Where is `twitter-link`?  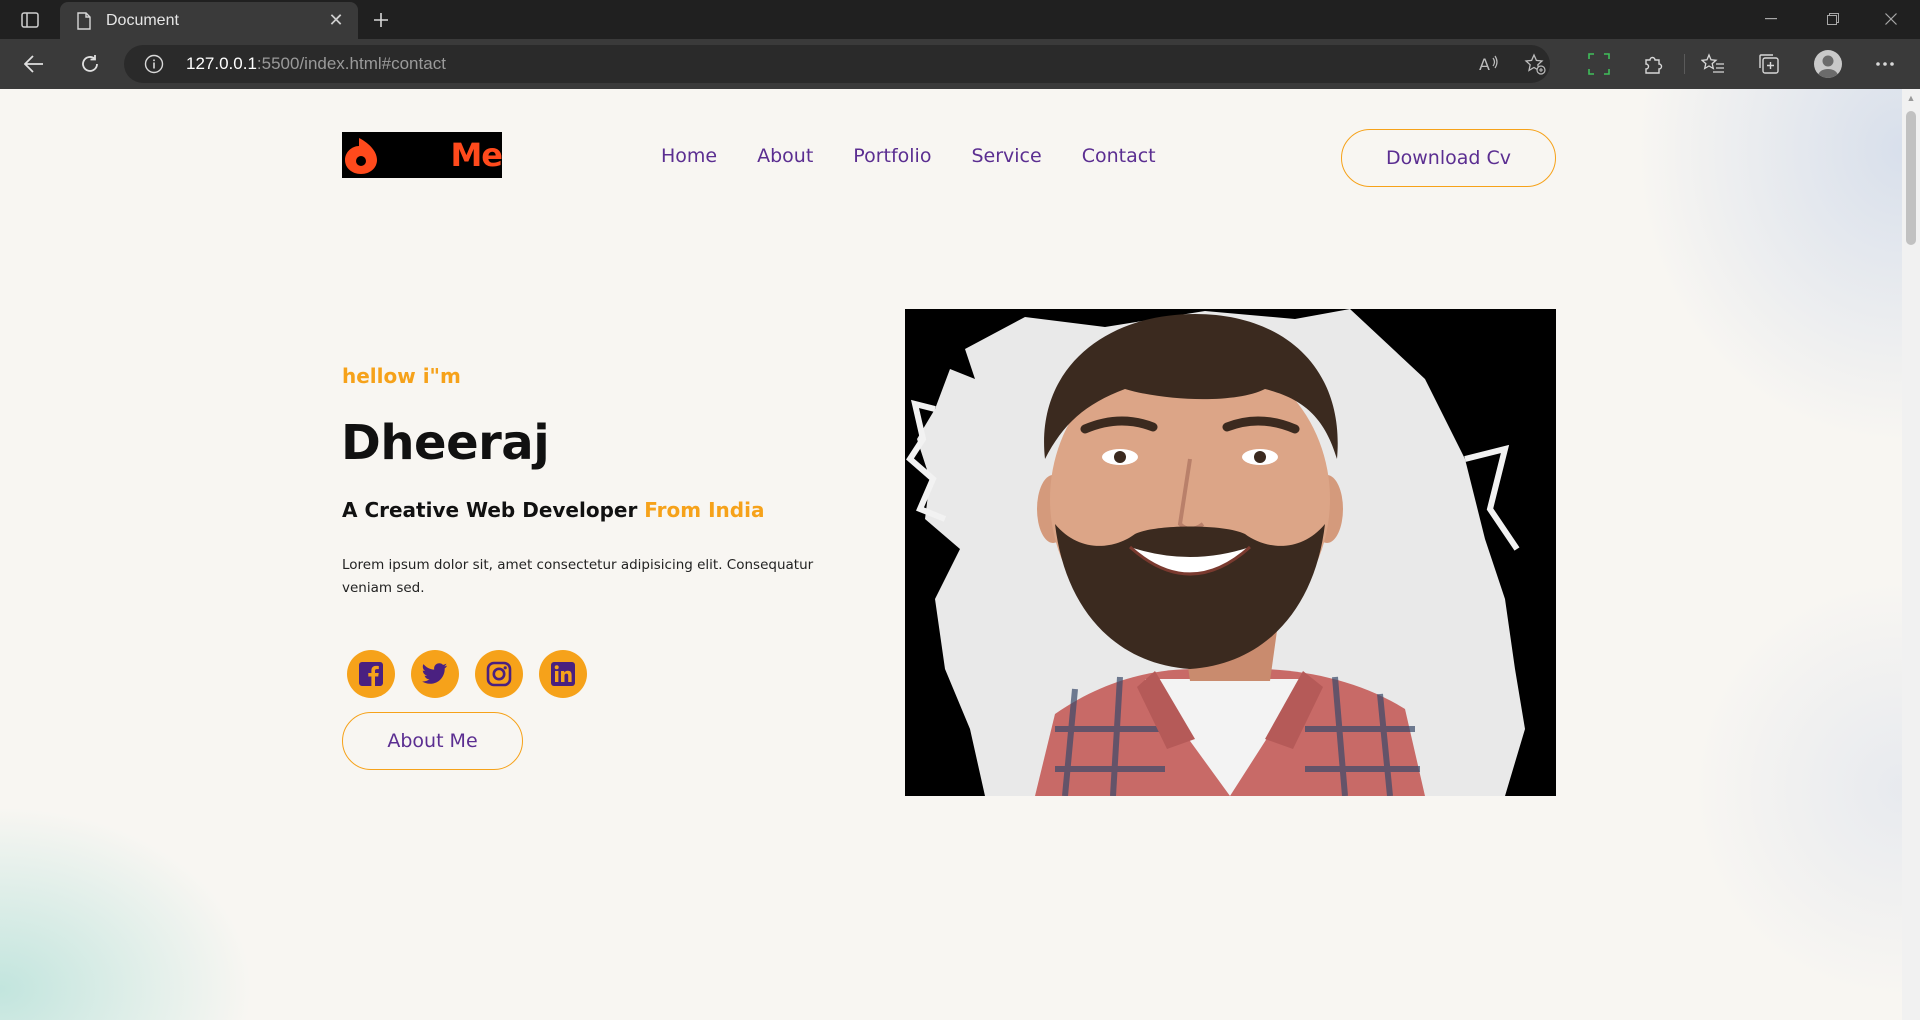
twitter-link is located at coordinates (435, 674).